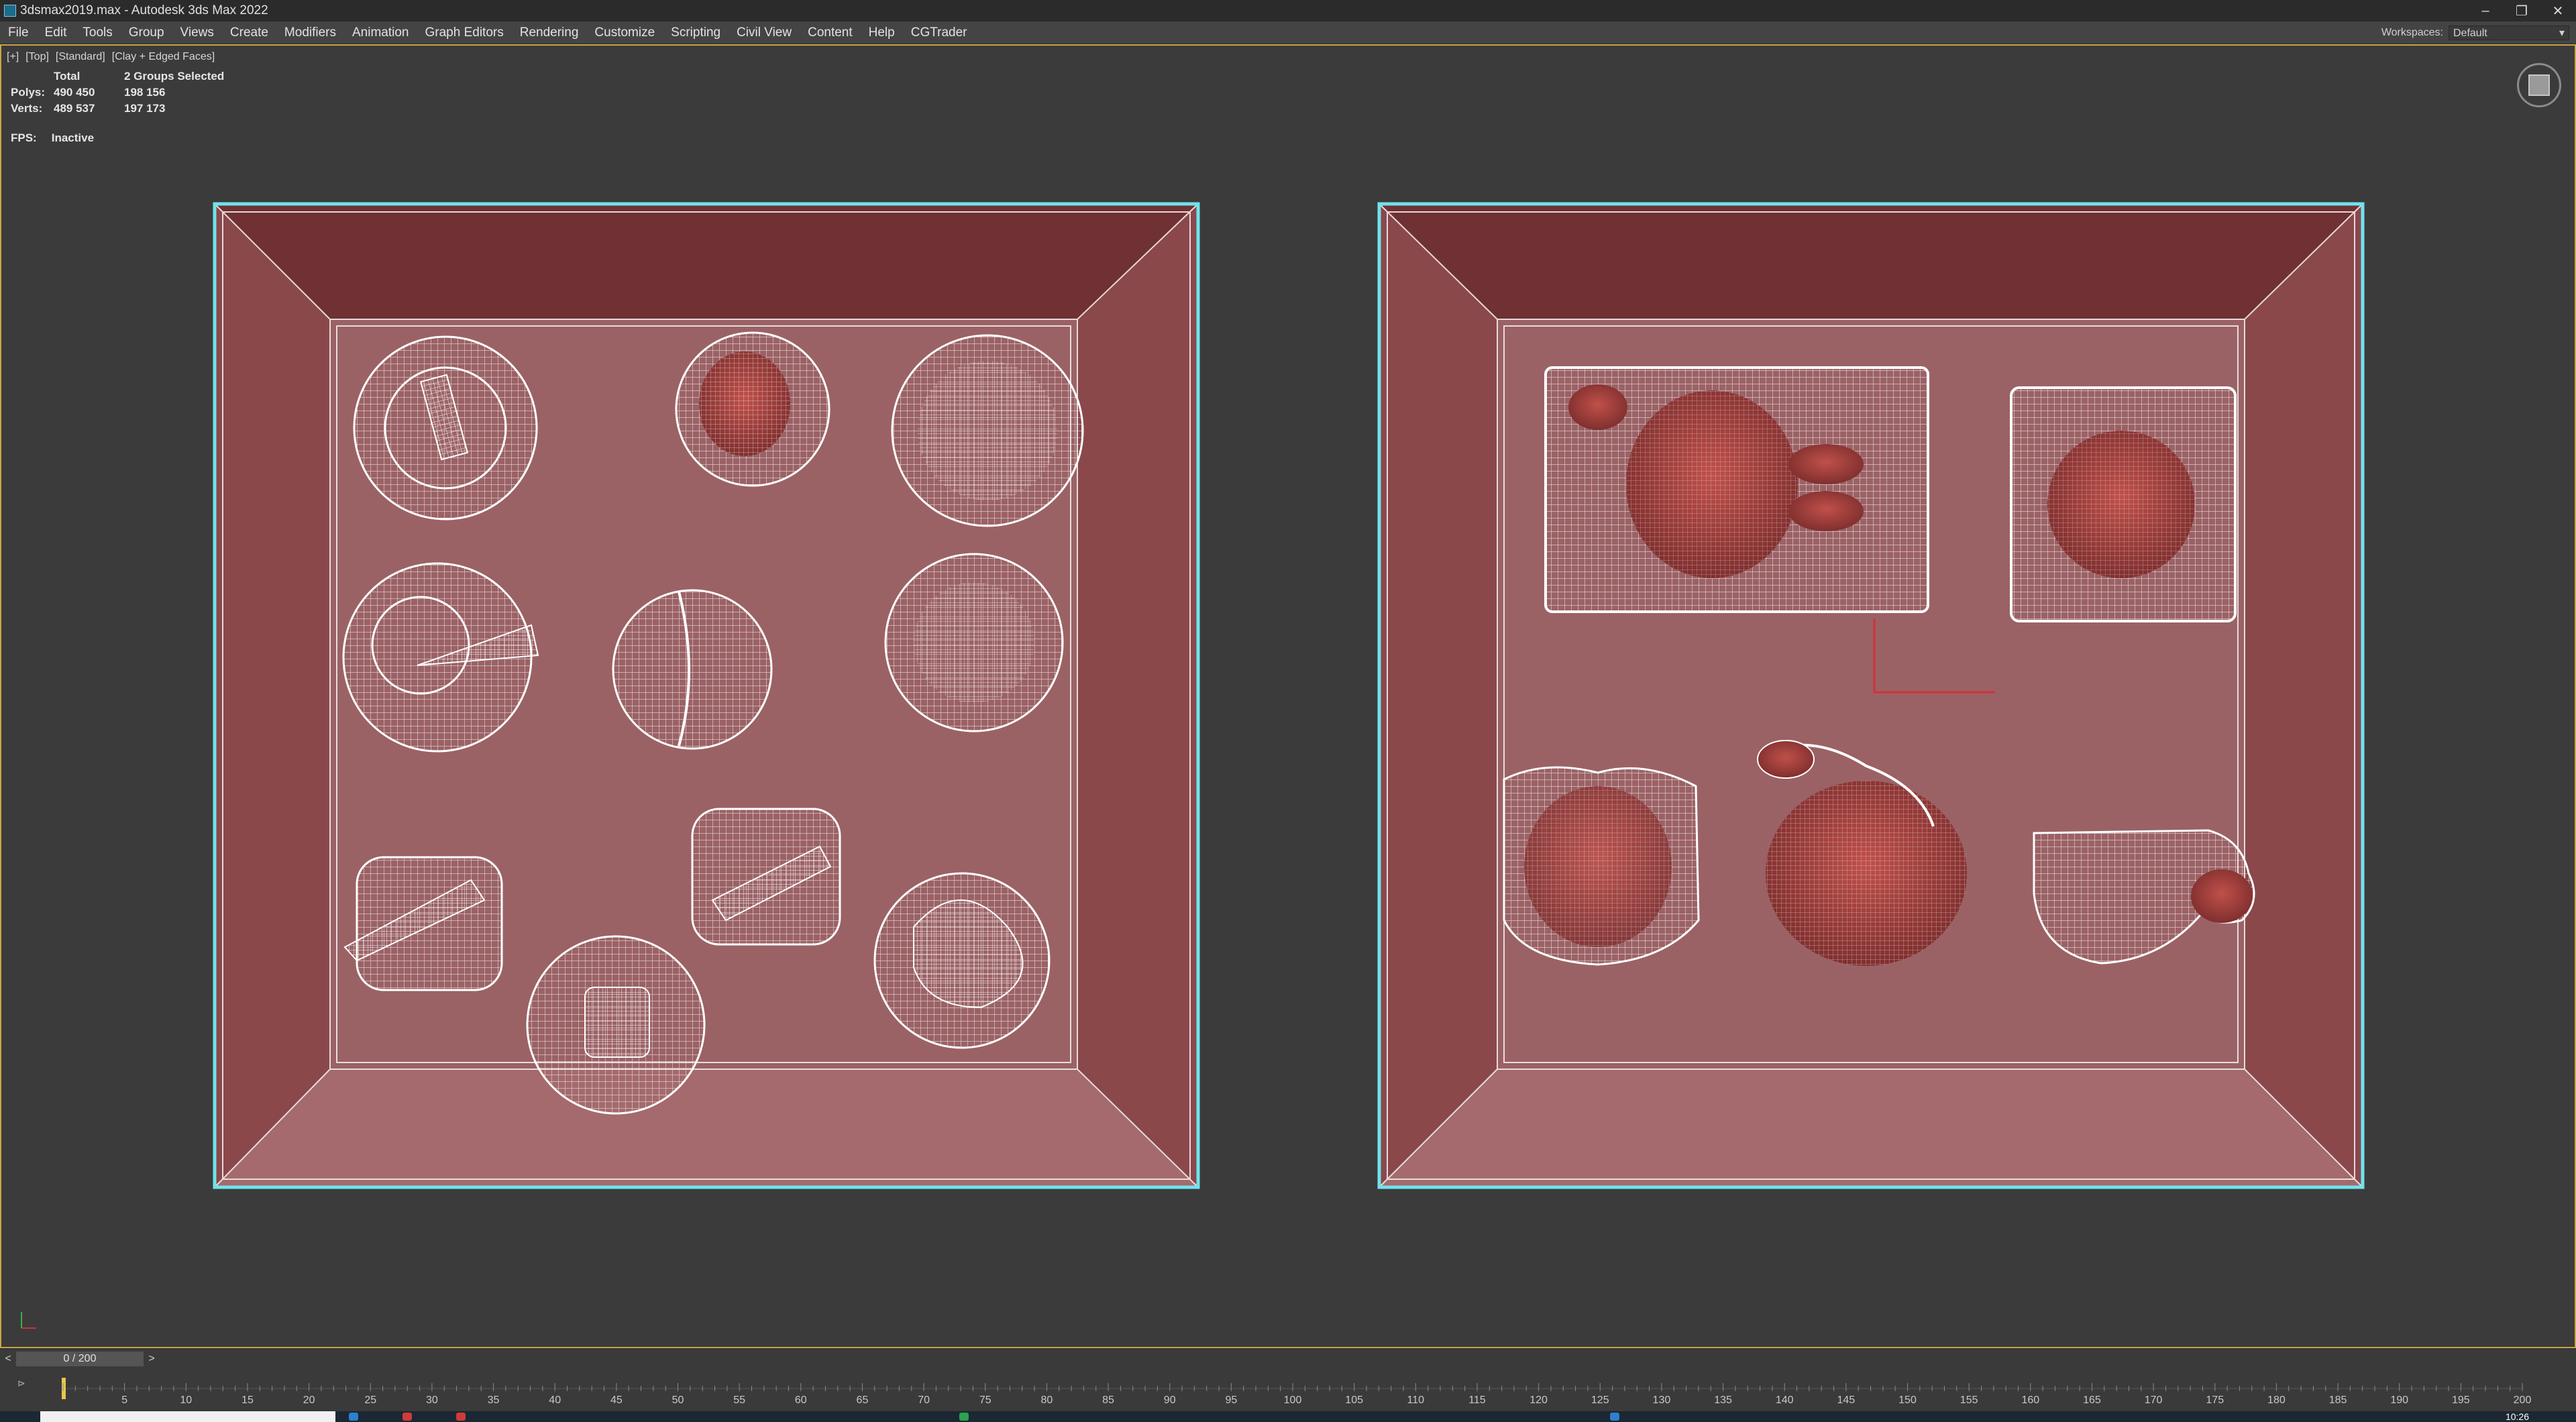 The image size is (2576, 1422). I want to click on taskbar-clock: 10:26, so click(2517, 1416).